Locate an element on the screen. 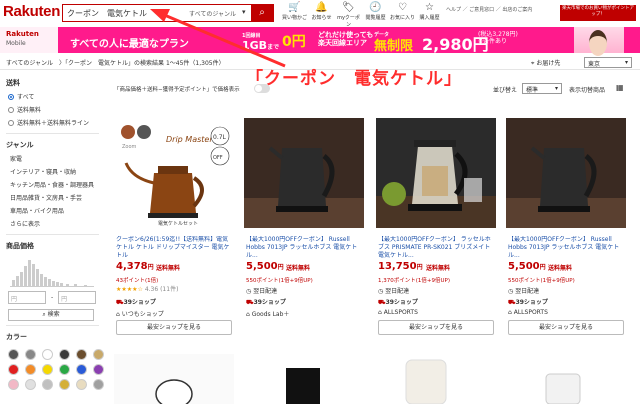 This screenshot has width=640, height=406. header-icon-coupon: 🏷 myクーポン is located at coordinates (348, 15).